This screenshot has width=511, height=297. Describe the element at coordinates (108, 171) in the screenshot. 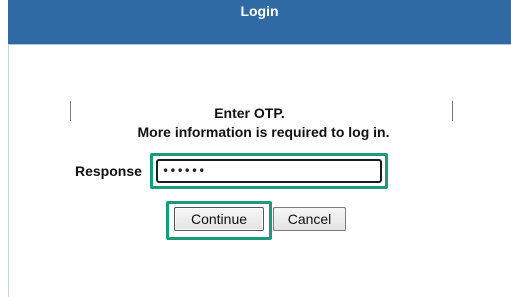

I see `response-label: Response` at that location.